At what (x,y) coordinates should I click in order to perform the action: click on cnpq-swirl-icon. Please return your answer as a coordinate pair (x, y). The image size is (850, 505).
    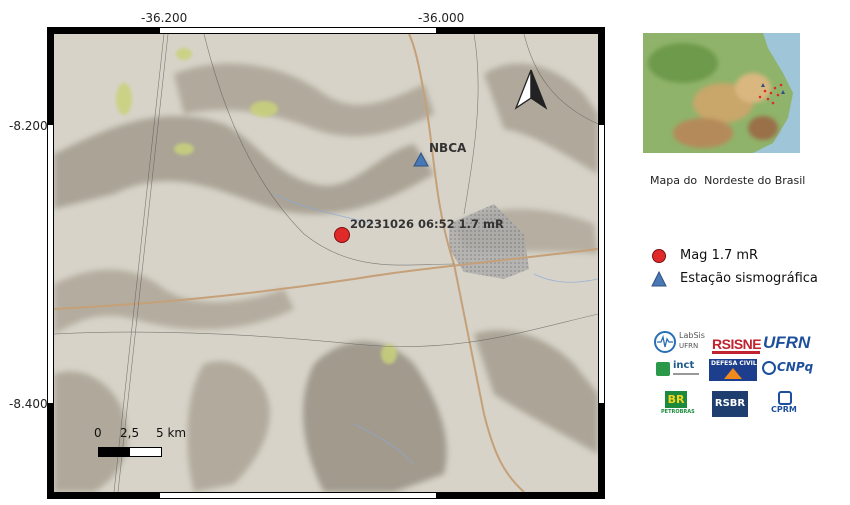
    Looking at the image, I should click on (769, 368).